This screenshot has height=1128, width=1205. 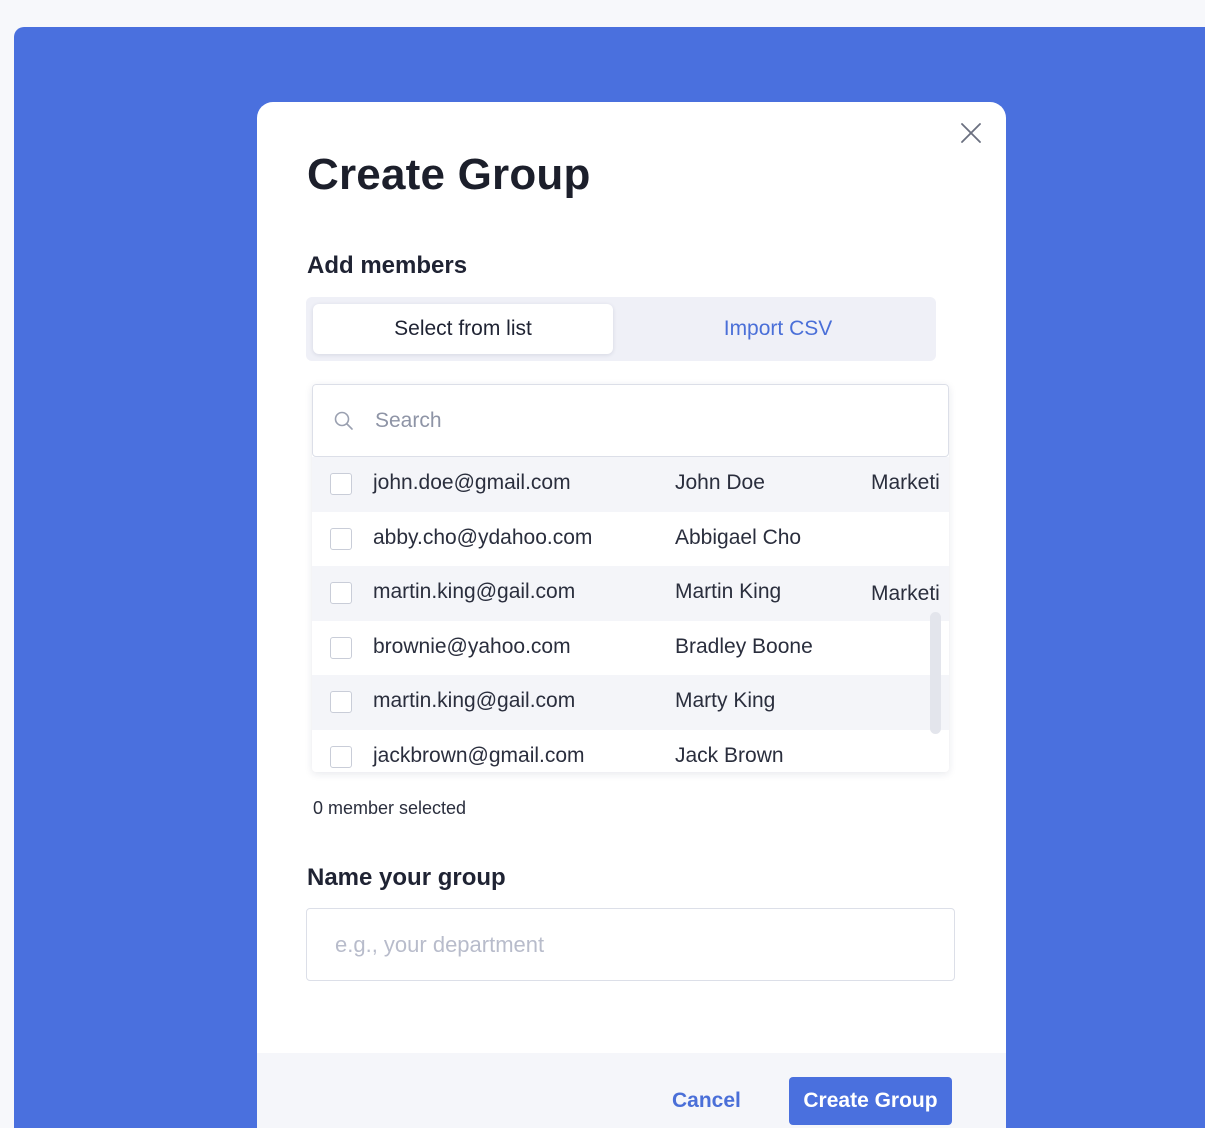 I want to click on modal-title: Create Group, so click(x=449, y=174).